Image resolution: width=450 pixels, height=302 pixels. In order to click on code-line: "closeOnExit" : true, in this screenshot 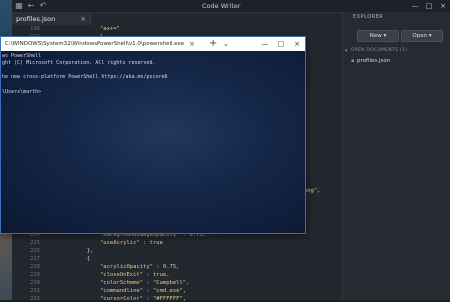, I will do `click(108, 275)`.